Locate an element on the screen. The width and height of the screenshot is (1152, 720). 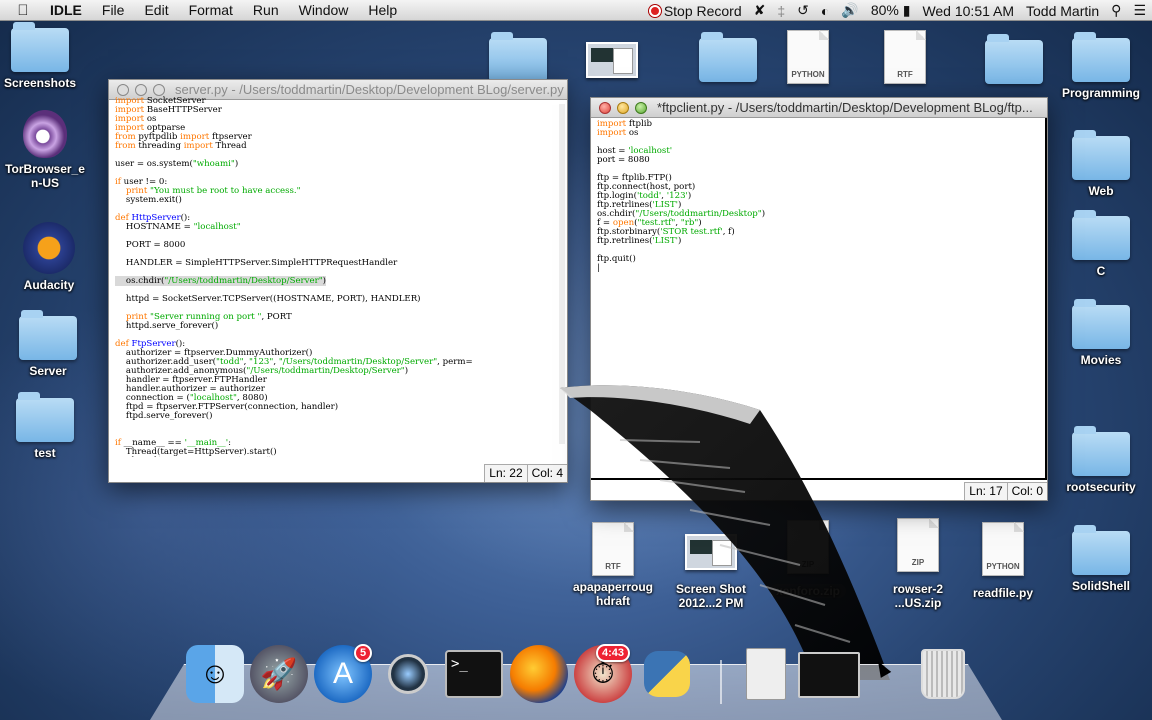
desktop-python-file-top: PYTHON is located at coordinates (808, 57).